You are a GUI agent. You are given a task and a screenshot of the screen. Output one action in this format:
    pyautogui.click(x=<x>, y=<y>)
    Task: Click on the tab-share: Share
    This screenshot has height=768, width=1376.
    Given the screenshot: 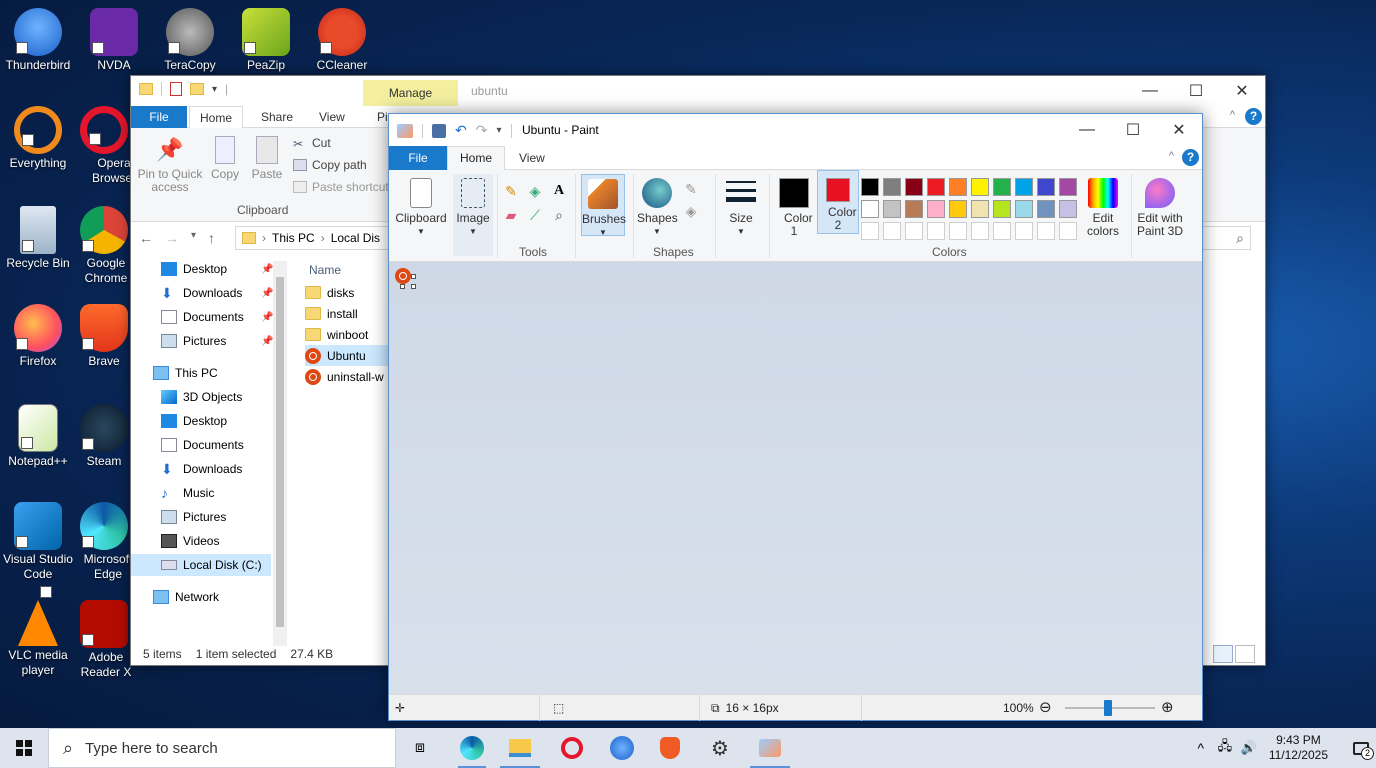 What is the action you would take?
    pyautogui.click(x=277, y=117)
    